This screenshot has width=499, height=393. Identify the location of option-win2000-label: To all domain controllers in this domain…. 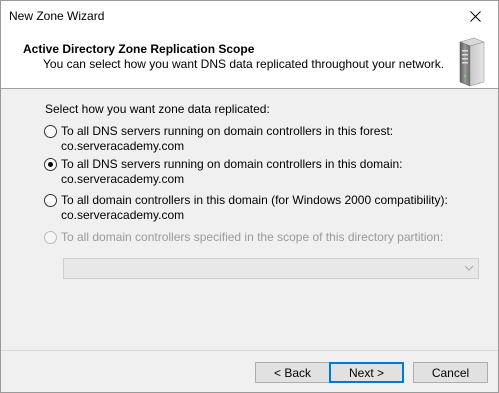
(254, 208).